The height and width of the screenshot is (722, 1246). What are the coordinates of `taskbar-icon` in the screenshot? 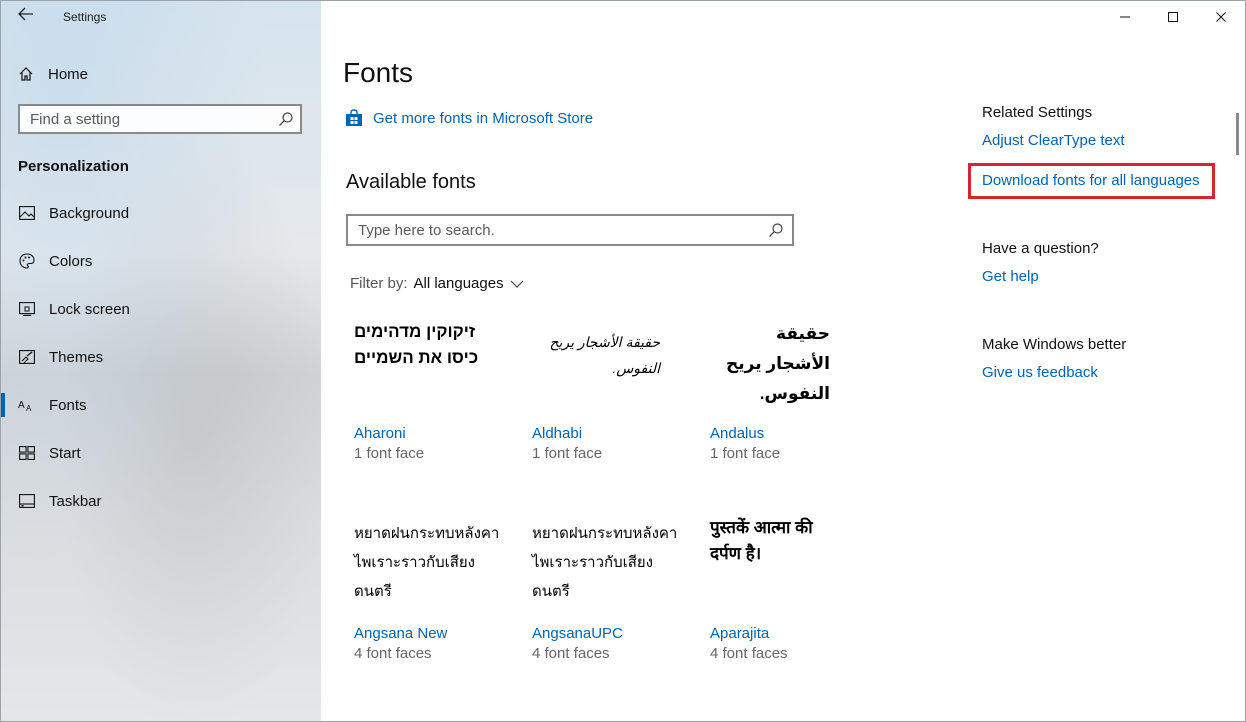 It's located at (27, 501).